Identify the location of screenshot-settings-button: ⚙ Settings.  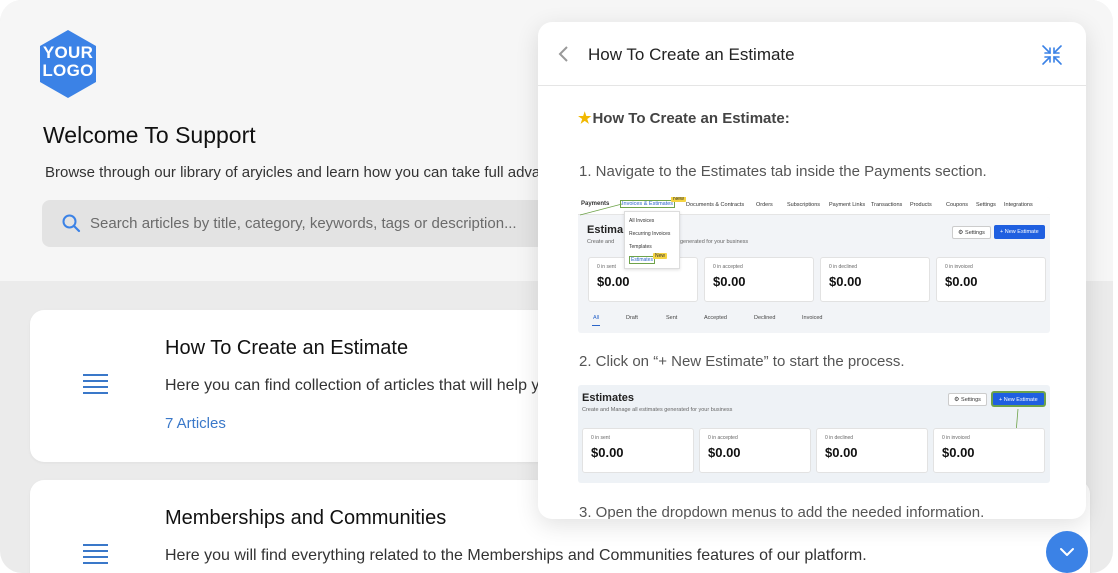
(971, 232).